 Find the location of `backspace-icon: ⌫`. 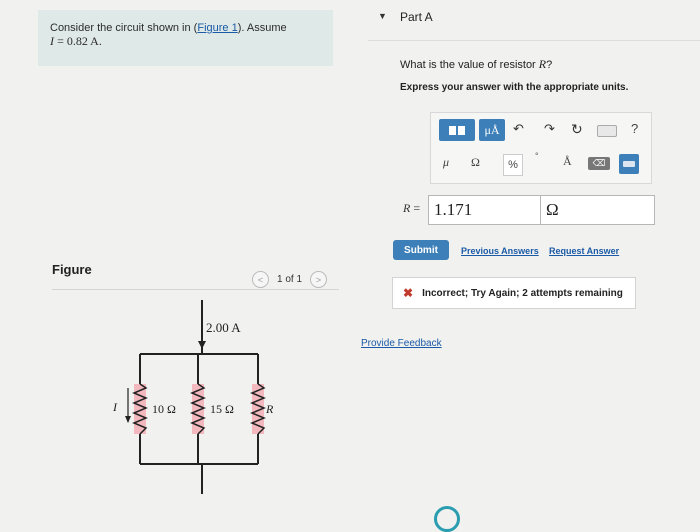

backspace-icon: ⌫ is located at coordinates (599, 163).